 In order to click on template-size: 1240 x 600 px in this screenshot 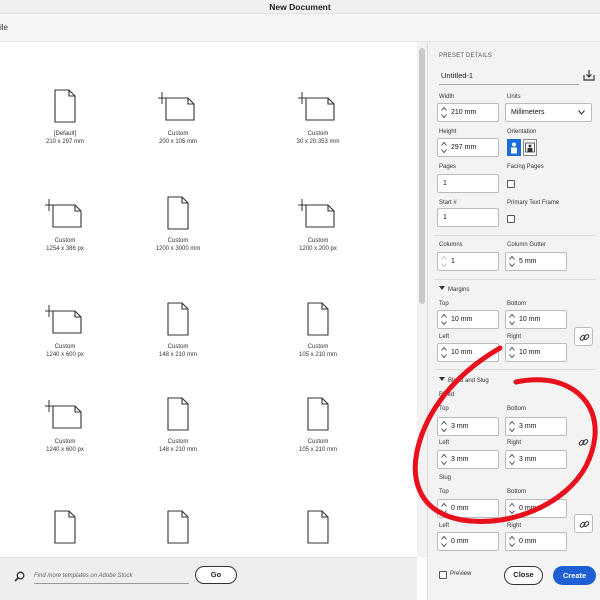, I will do `click(65, 450)`.